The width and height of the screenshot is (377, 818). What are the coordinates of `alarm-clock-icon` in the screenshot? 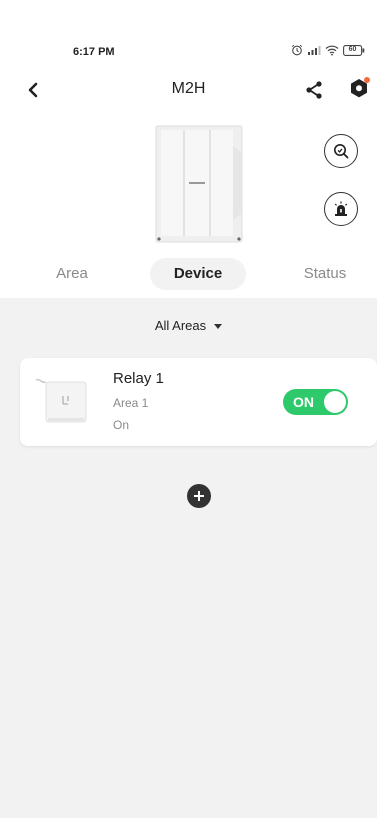 It's located at (297, 50).